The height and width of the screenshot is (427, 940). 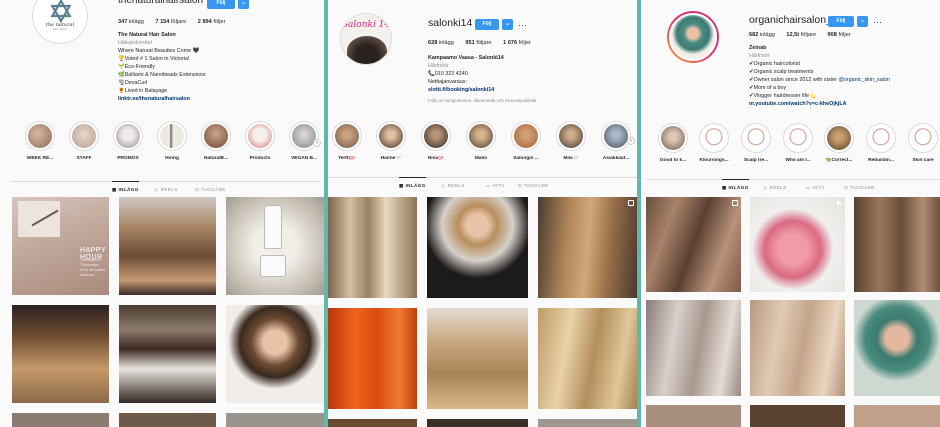 What do you see at coordinates (366, 39) in the screenshot?
I see `profile-avatar: Salonki 14` at bounding box center [366, 39].